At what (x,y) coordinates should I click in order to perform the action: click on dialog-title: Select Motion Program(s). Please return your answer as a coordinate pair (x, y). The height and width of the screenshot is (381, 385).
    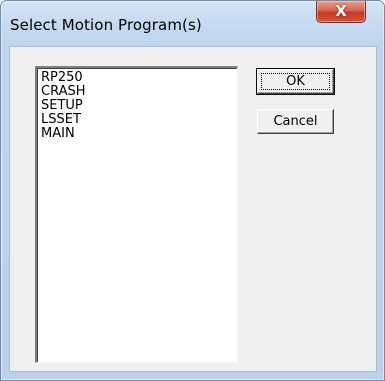
    Looking at the image, I should click on (106, 25).